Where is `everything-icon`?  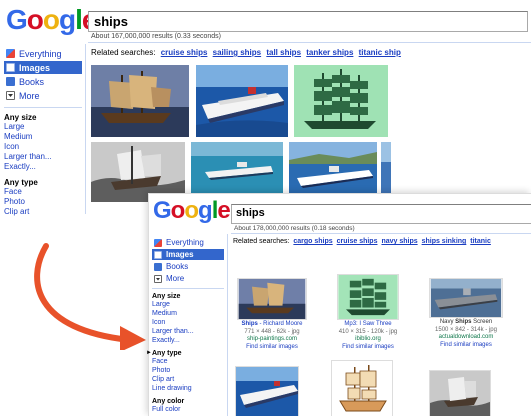
everything-icon is located at coordinates (10, 53).